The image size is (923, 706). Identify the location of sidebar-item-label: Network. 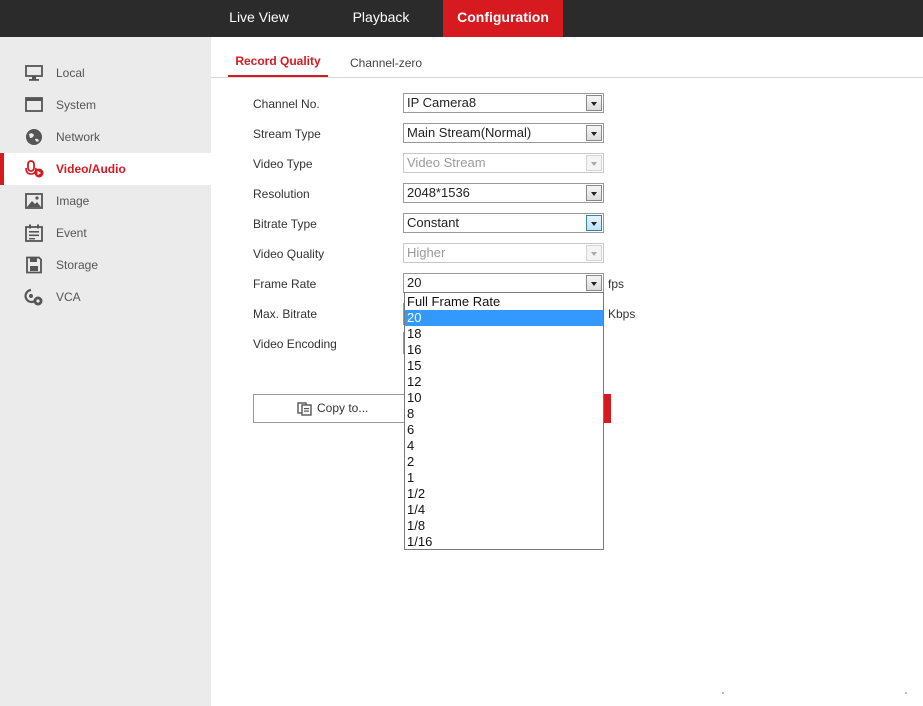
(78, 137).